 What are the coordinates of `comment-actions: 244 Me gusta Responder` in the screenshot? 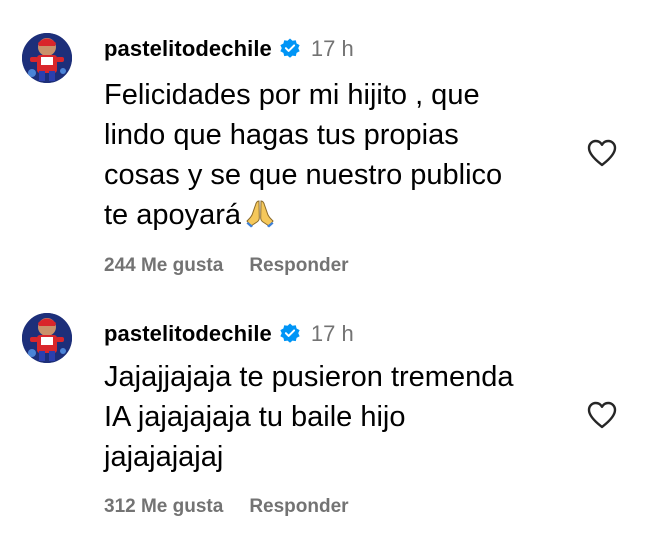 It's located at (226, 266).